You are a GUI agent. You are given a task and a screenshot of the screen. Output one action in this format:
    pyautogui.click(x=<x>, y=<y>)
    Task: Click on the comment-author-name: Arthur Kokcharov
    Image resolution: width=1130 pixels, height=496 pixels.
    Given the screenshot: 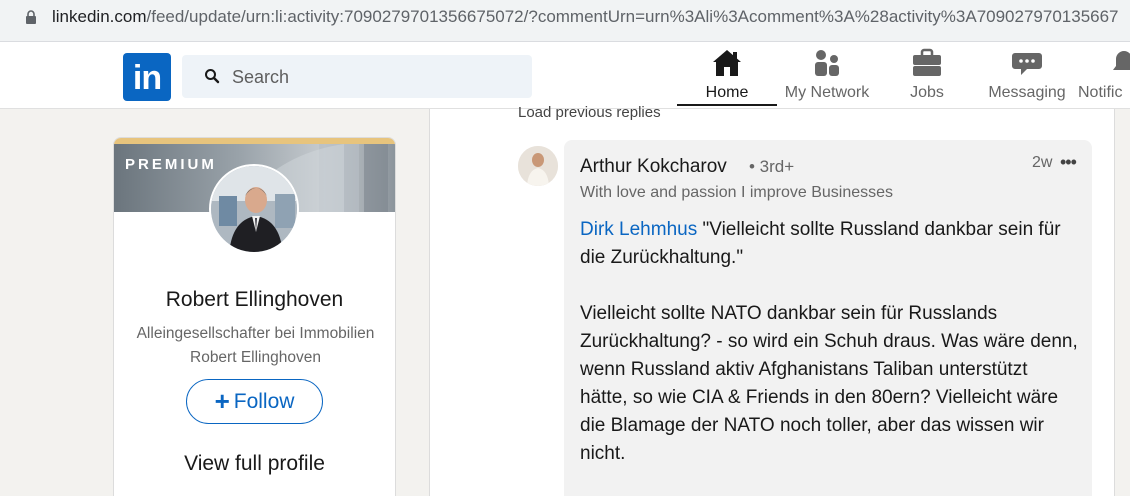 What is the action you would take?
    pyautogui.click(x=653, y=167)
    